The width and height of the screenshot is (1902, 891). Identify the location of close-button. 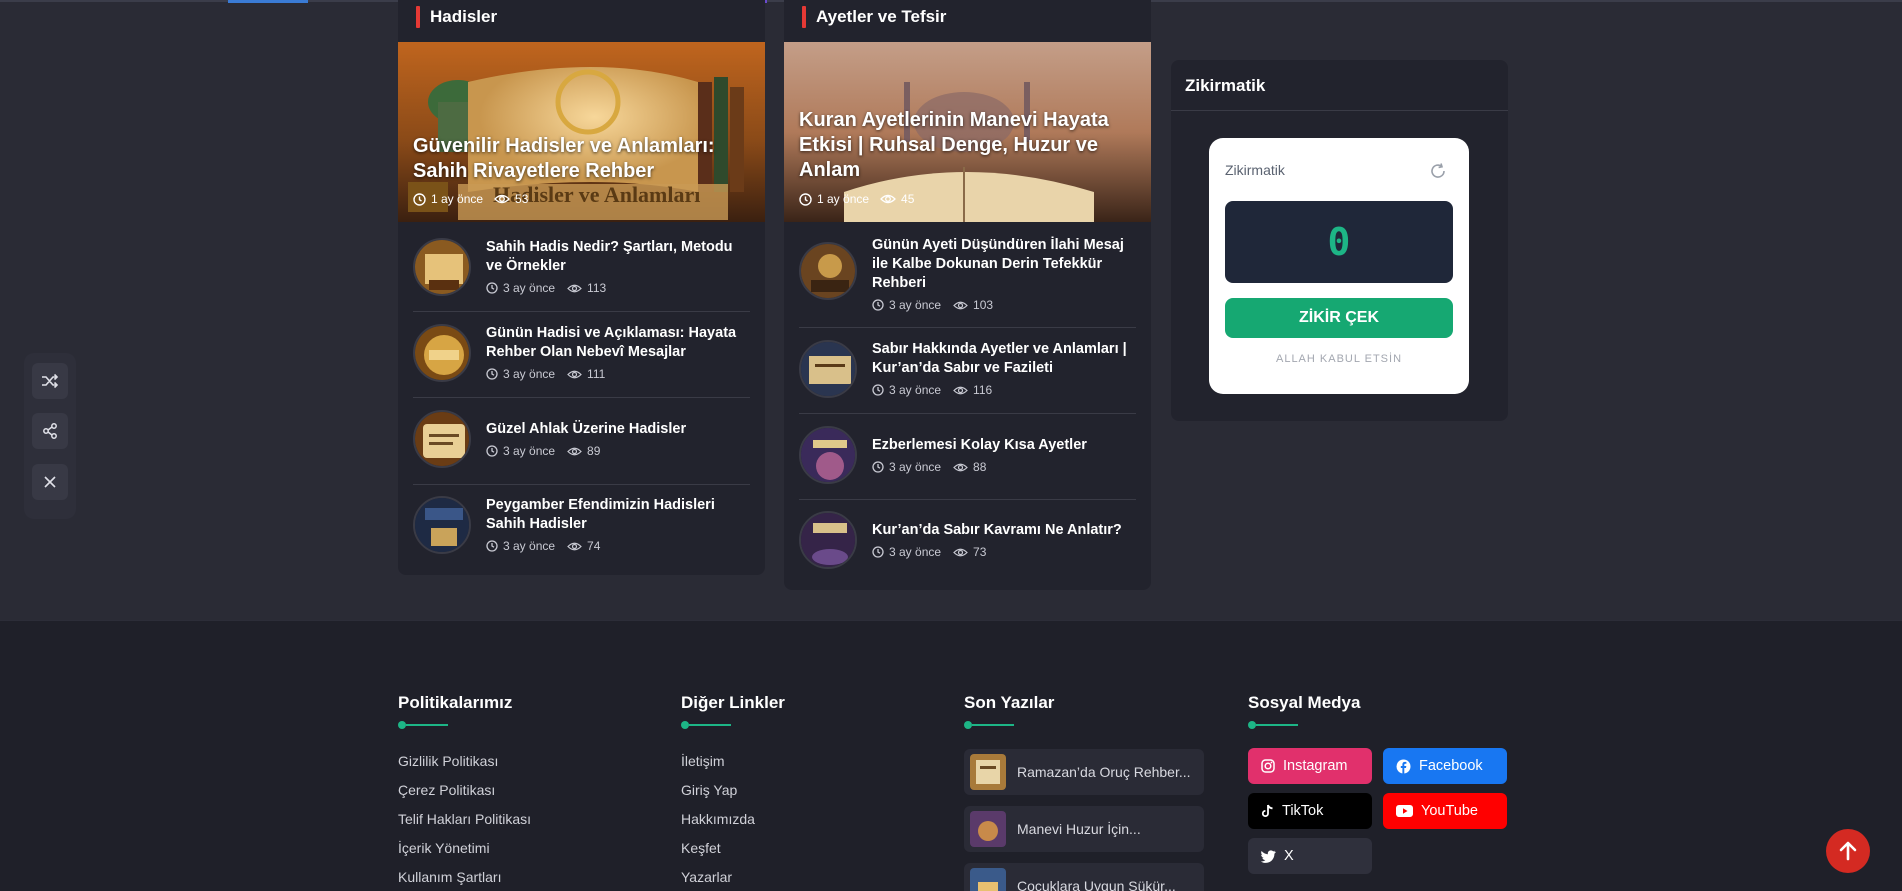
(50, 482).